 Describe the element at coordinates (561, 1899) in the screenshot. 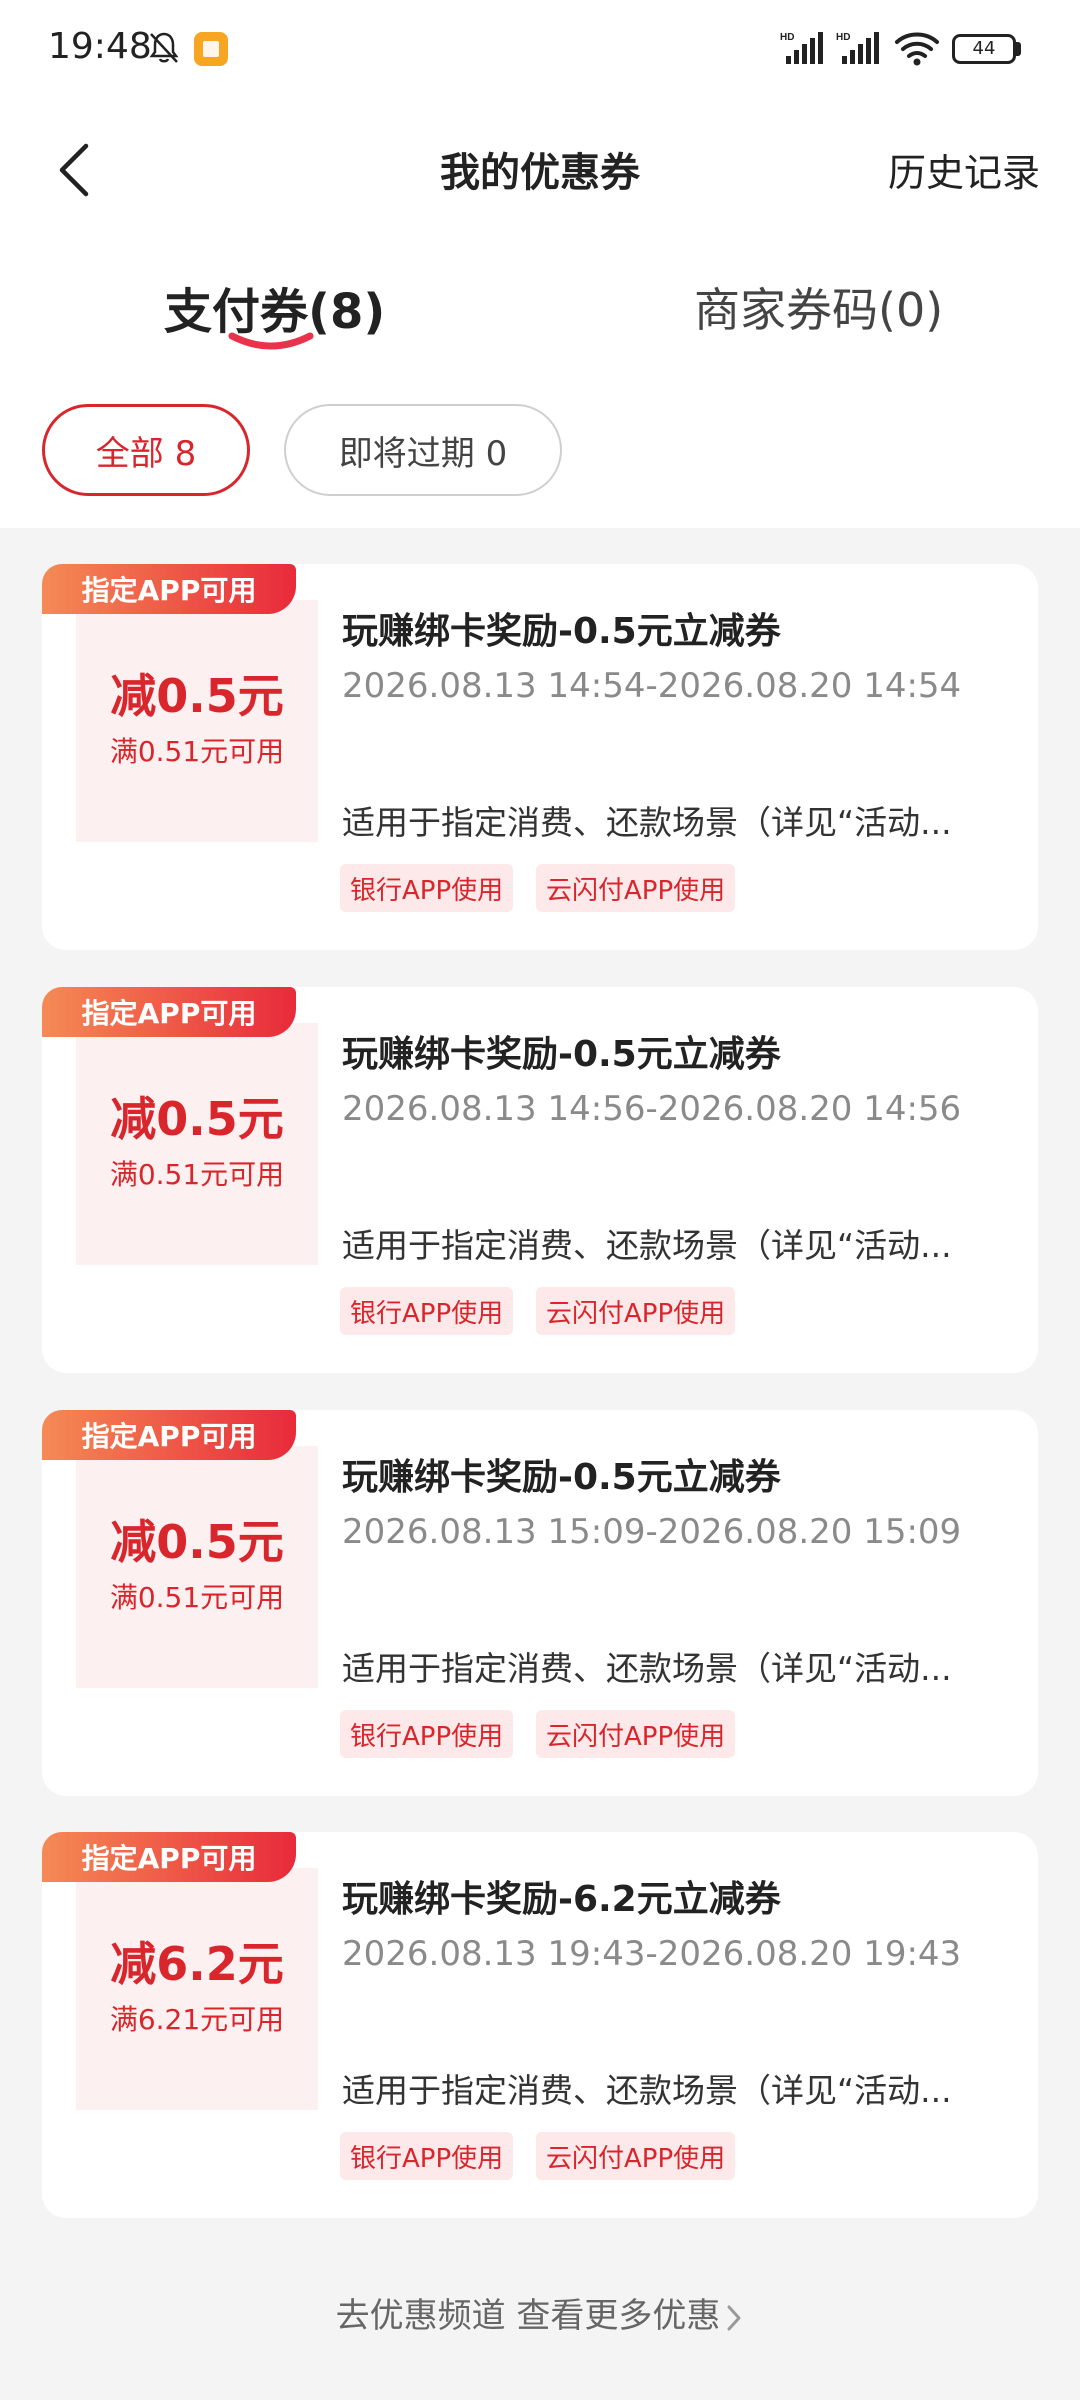

I see `coupon-title: 玩赚绑卡奖励-6.2元立减券` at that location.